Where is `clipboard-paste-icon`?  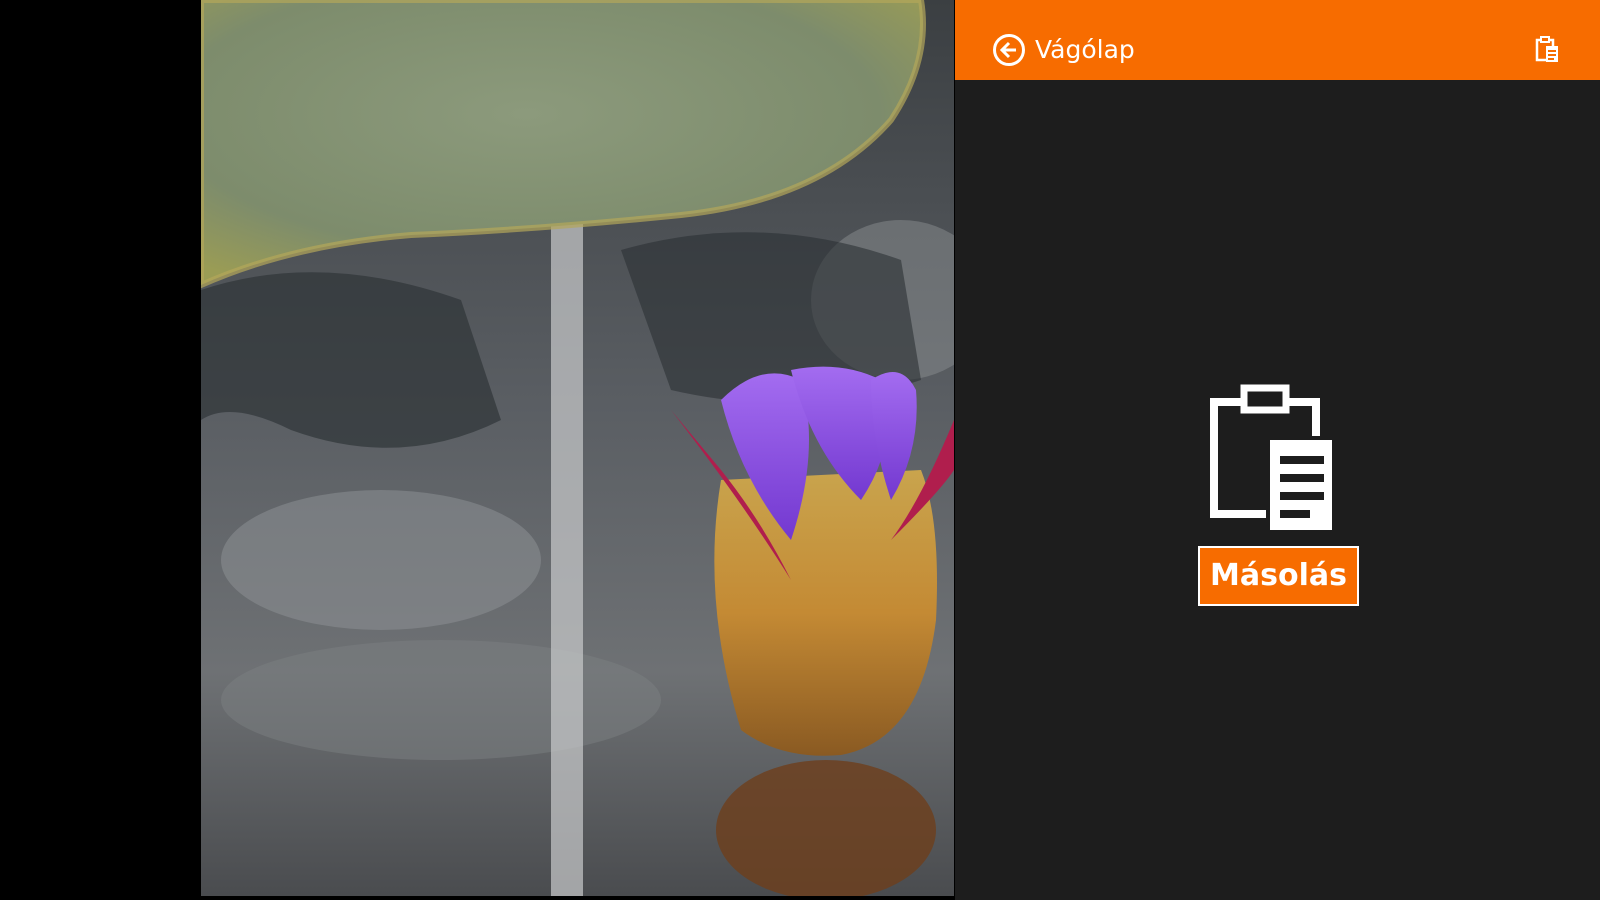
clipboard-paste-icon is located at coordinates (1548, 50).